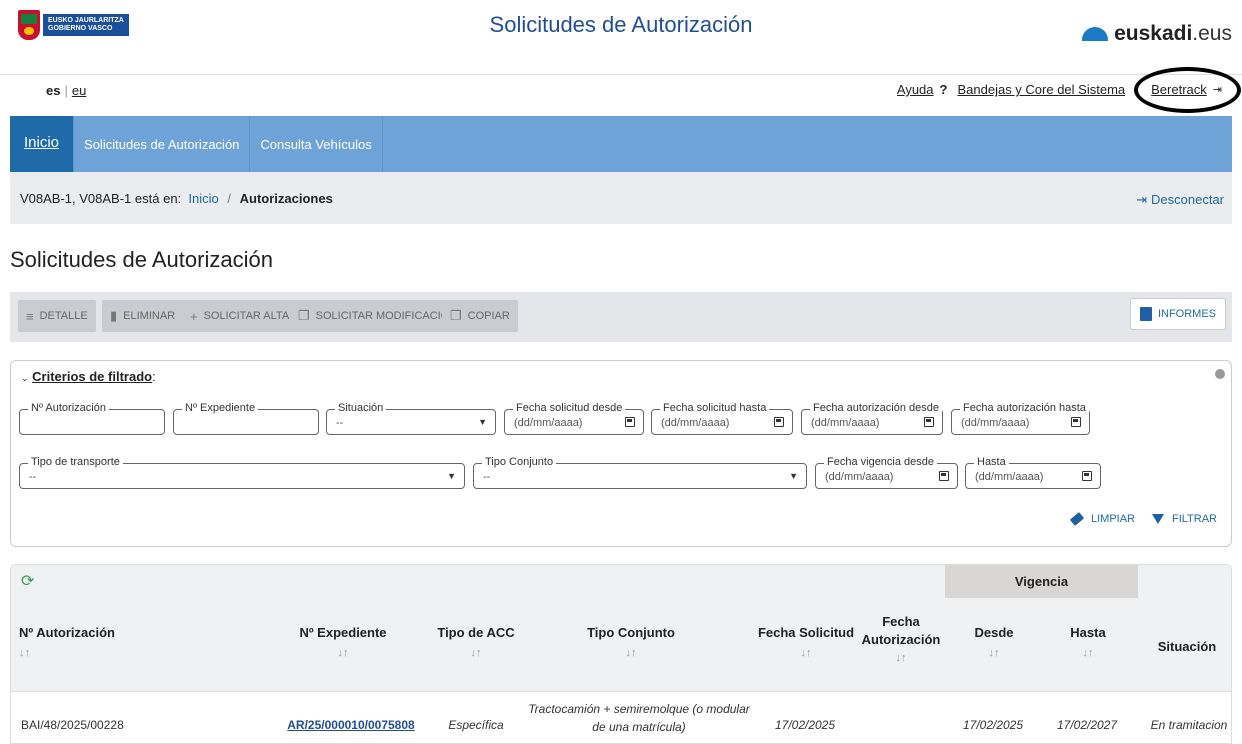 Image resolution: width=1242 pixels, height=744 pixels. What do you see at coordinates (631, 642) in the screenshot?
I see `col-tipo-conjunto: Tipo Conjunto ↓↑` at bounding box center [631, 642].